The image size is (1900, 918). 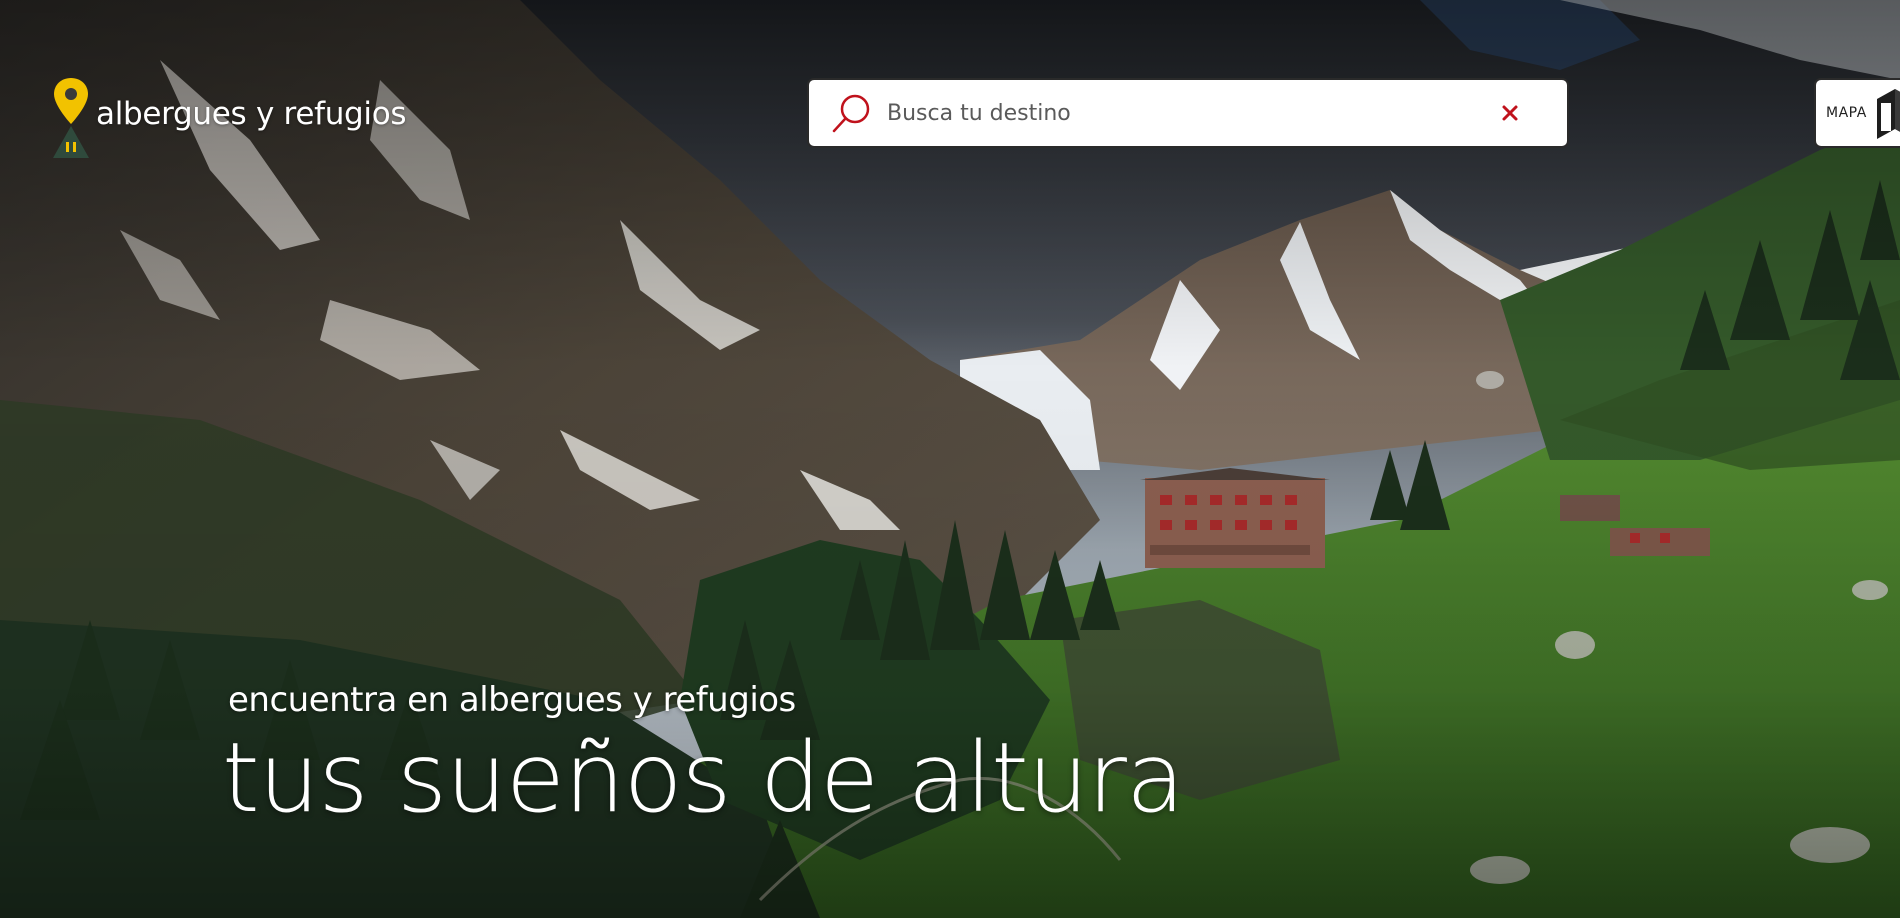 I want to click on brand-name: albergues y refugios, so click(x=251, y=114).